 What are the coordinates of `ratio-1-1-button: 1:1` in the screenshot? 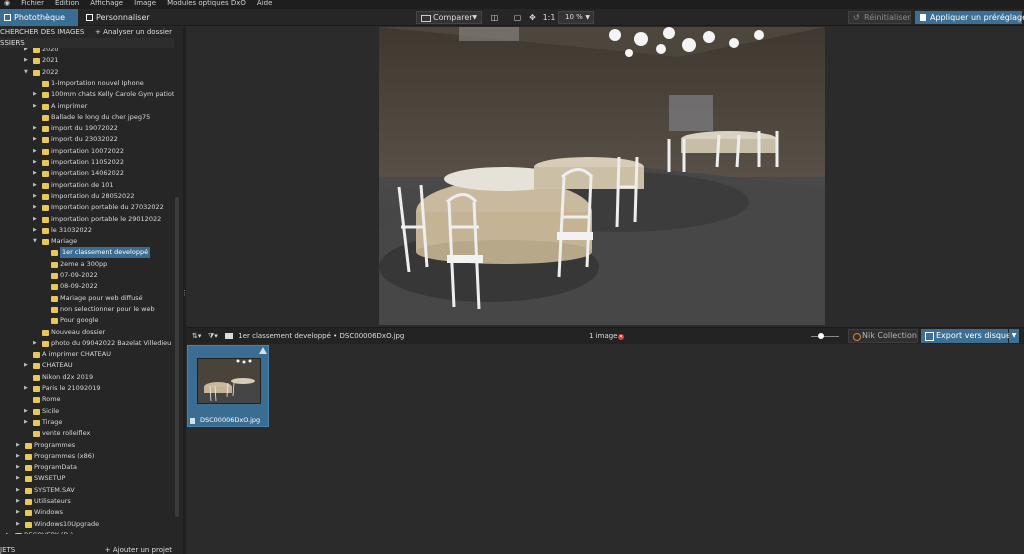 It's located at (549, 17).